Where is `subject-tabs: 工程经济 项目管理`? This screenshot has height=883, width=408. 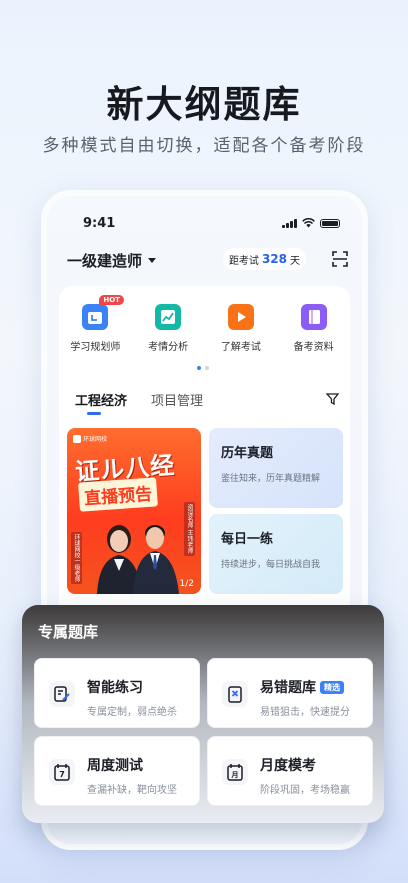 subject-tabs: 工程经济 项目管理 is located at coordinates (204, 403).